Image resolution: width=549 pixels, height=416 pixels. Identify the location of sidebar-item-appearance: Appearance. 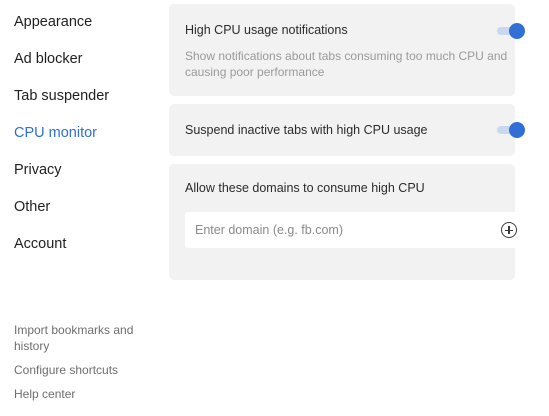
(53, 22).